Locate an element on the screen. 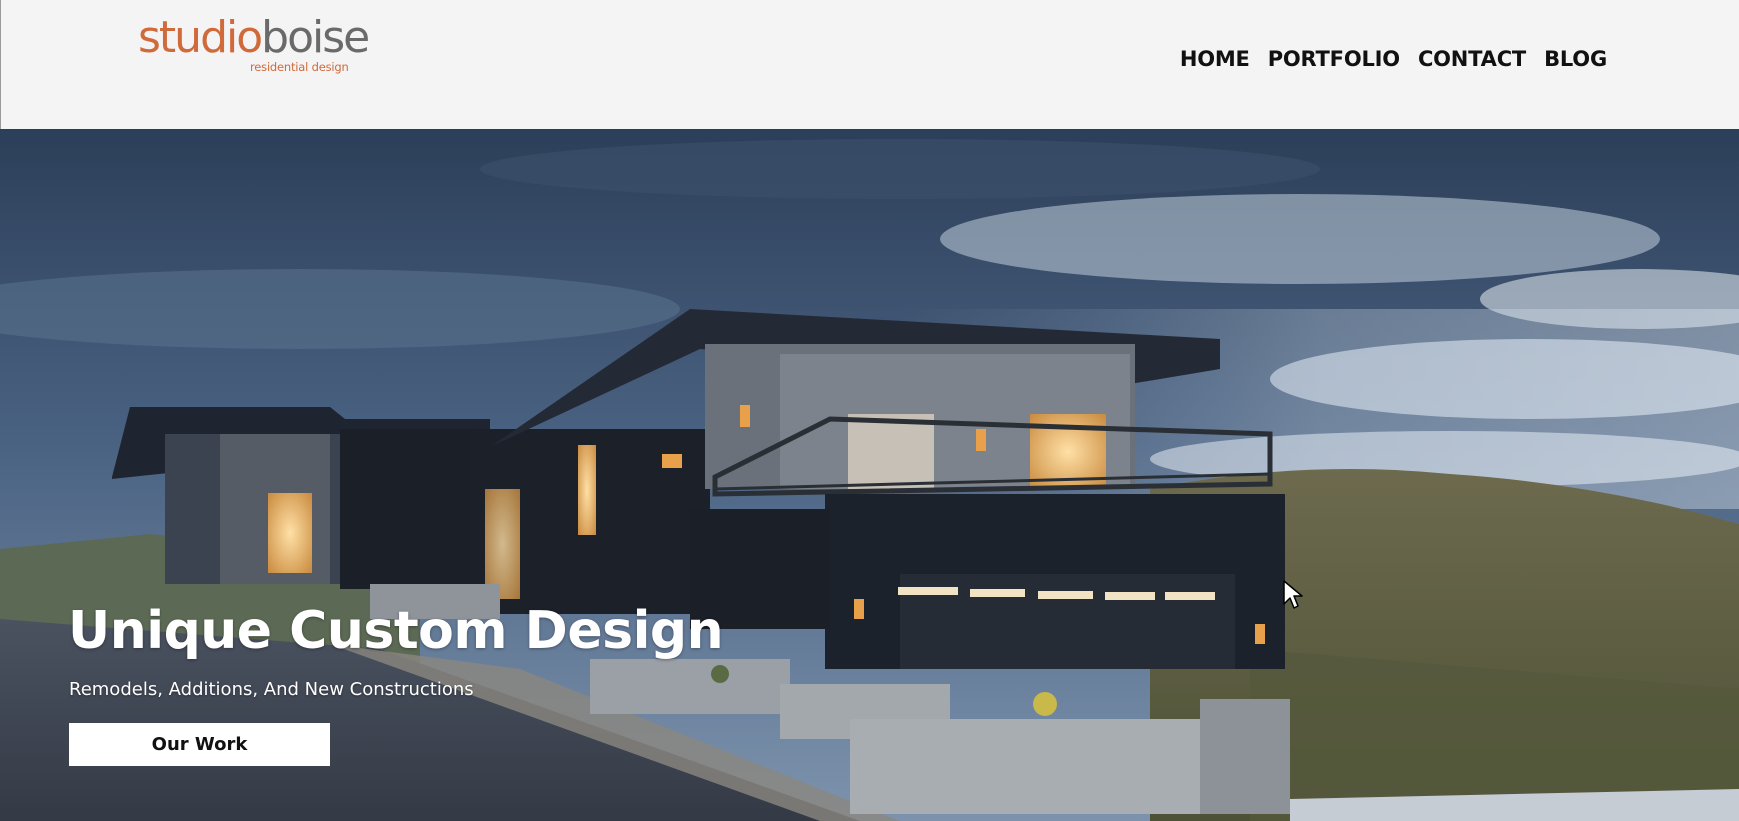 The height and width of the screenshot is (821, 1739). nav-home-link: HOME is located at coordinates (1215, 59).